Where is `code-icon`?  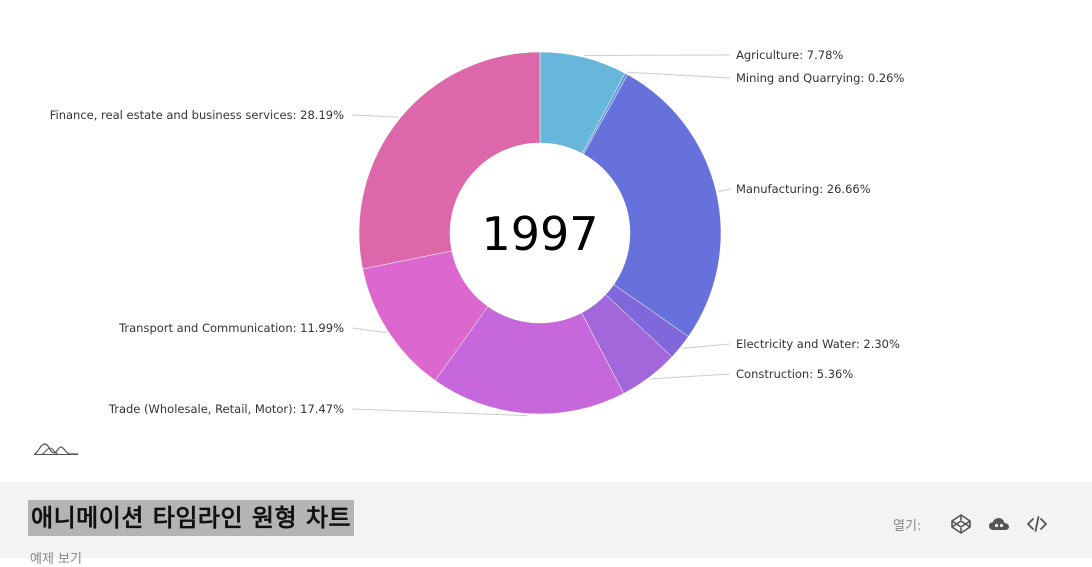 code-icon is located at coordinates (1037, 524).